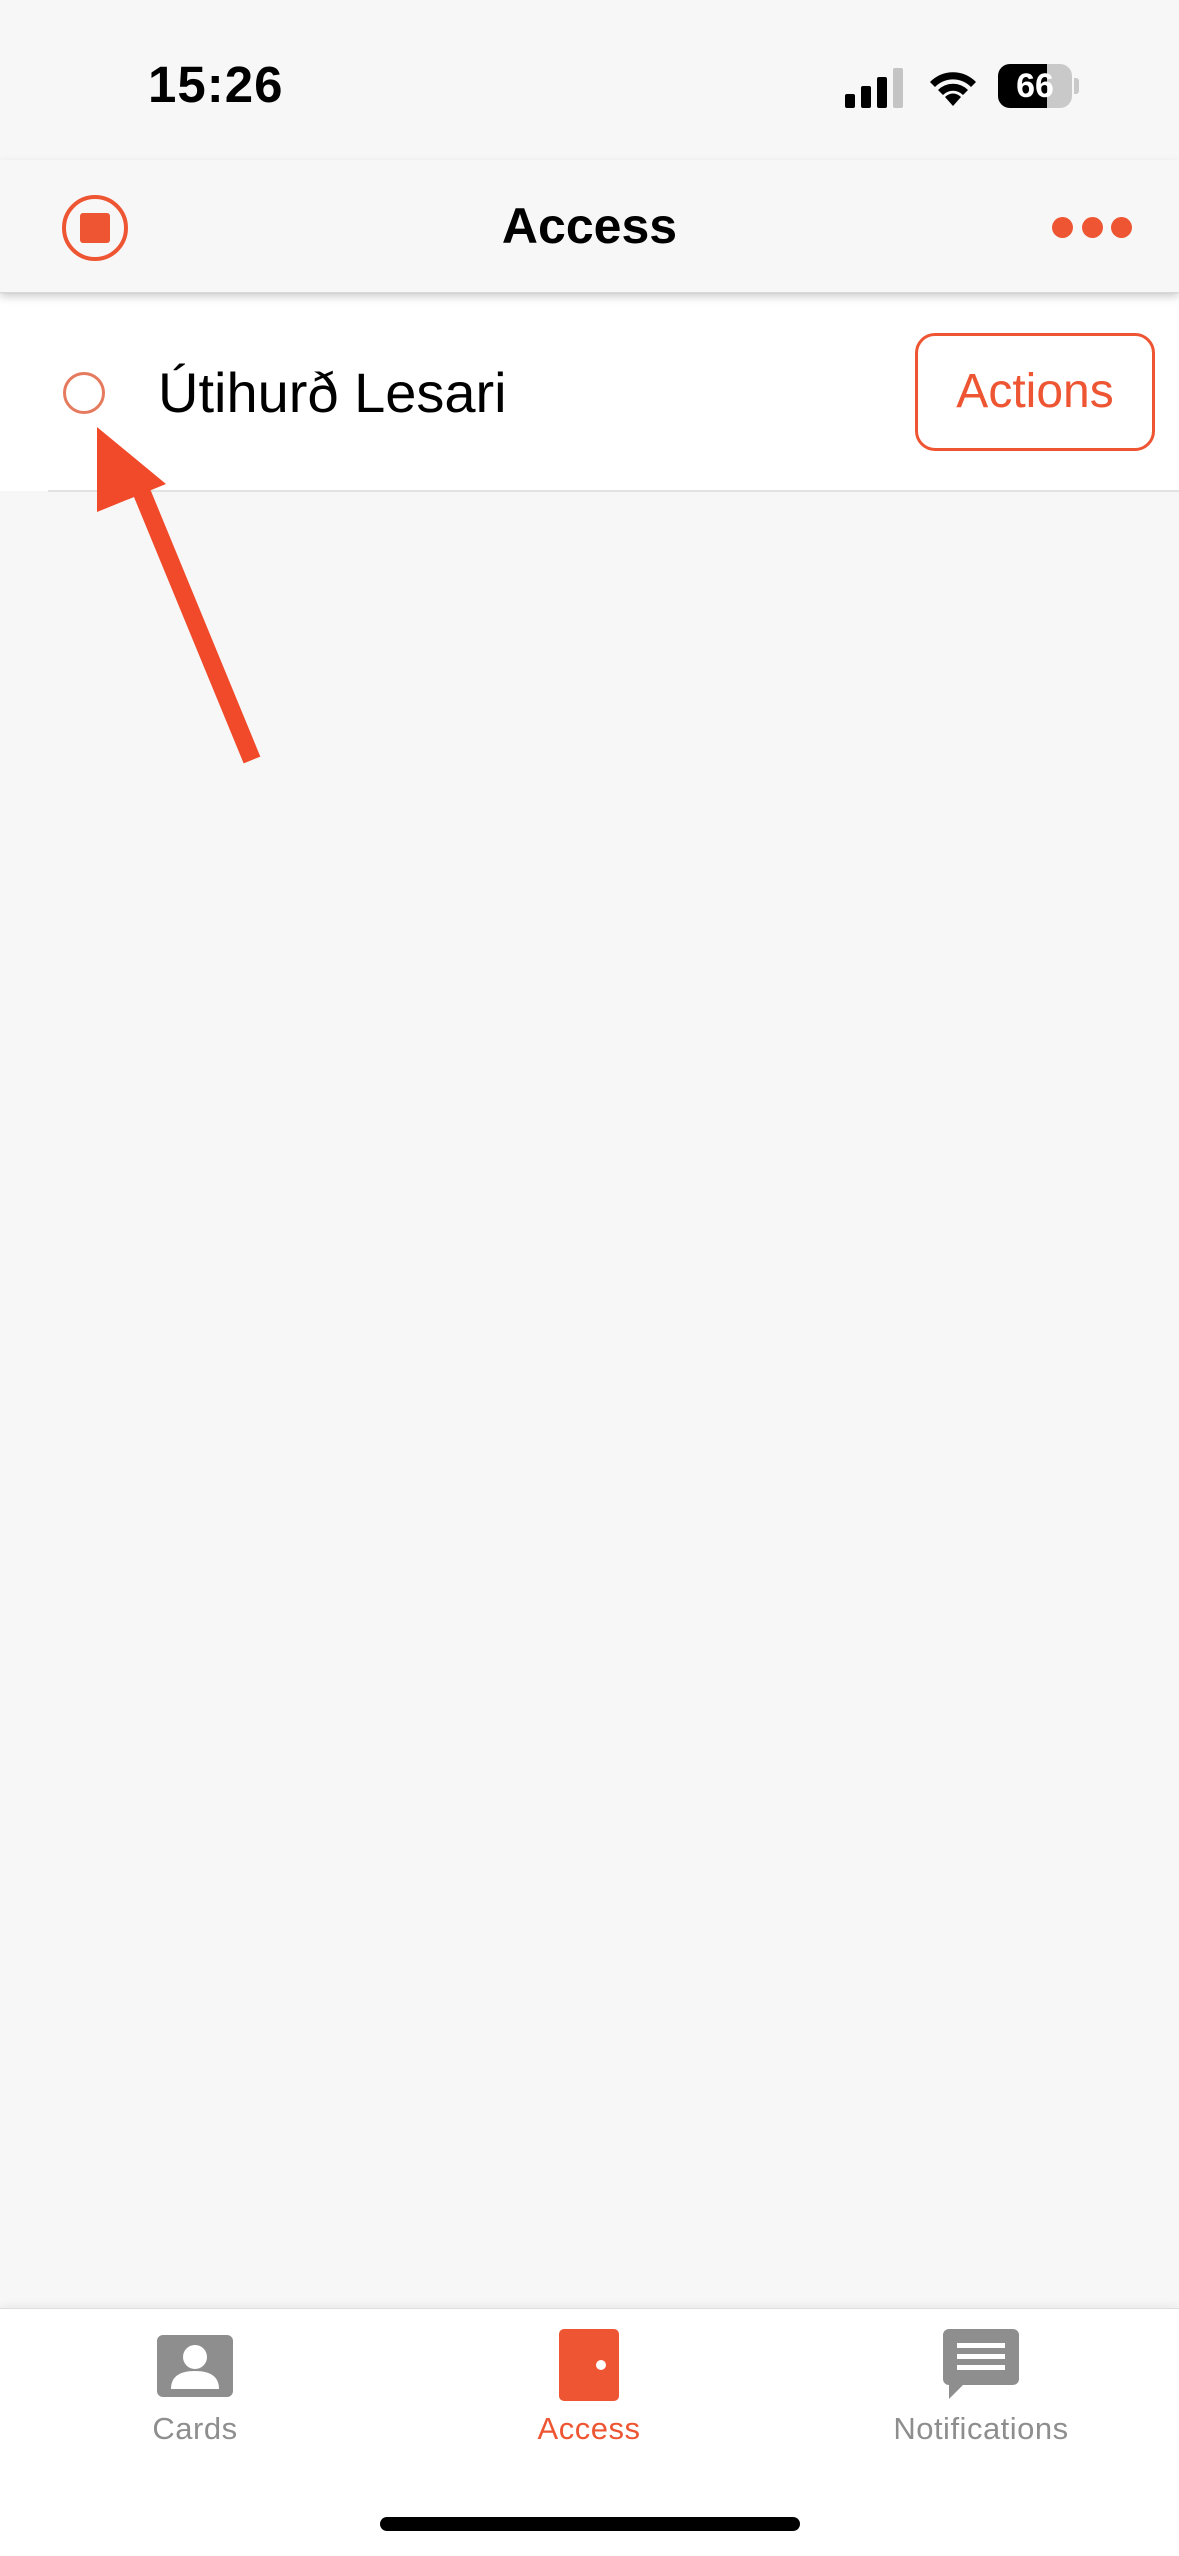 This screenshot has height=2556, width=1179. What do you see at coordinates (589, 80) in the screenshot?
I see `status-bar: 15:26 66` at bounding box center [589, 80].